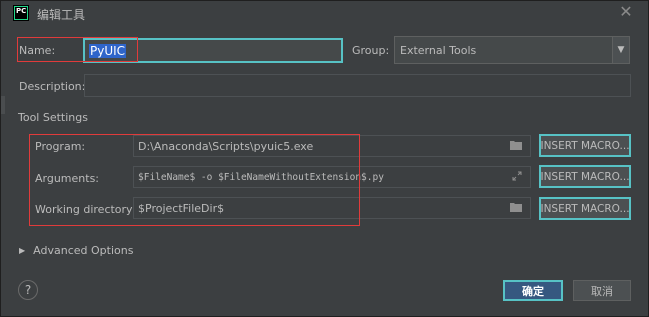 The width and height of the screenshot is (649, 317). I want to click on title-bar: PC 编辑工具 ✕, so click(324, 14).